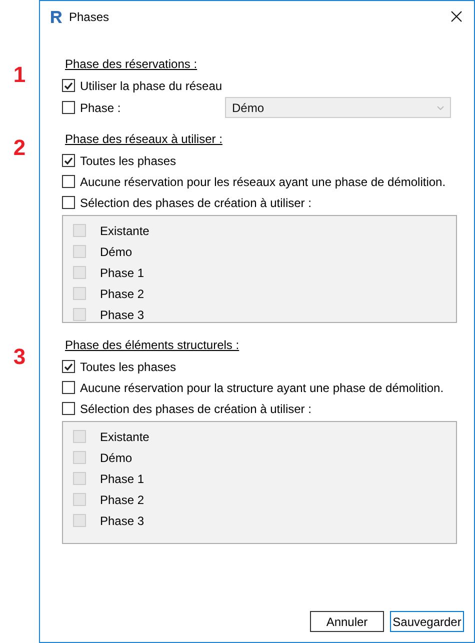 This screenshot has width=475, height=643. Describe the element at coordinates (144, 139) in the screenshot. I see `section-heading: Phase des réseaux à utiliser :` at that location.